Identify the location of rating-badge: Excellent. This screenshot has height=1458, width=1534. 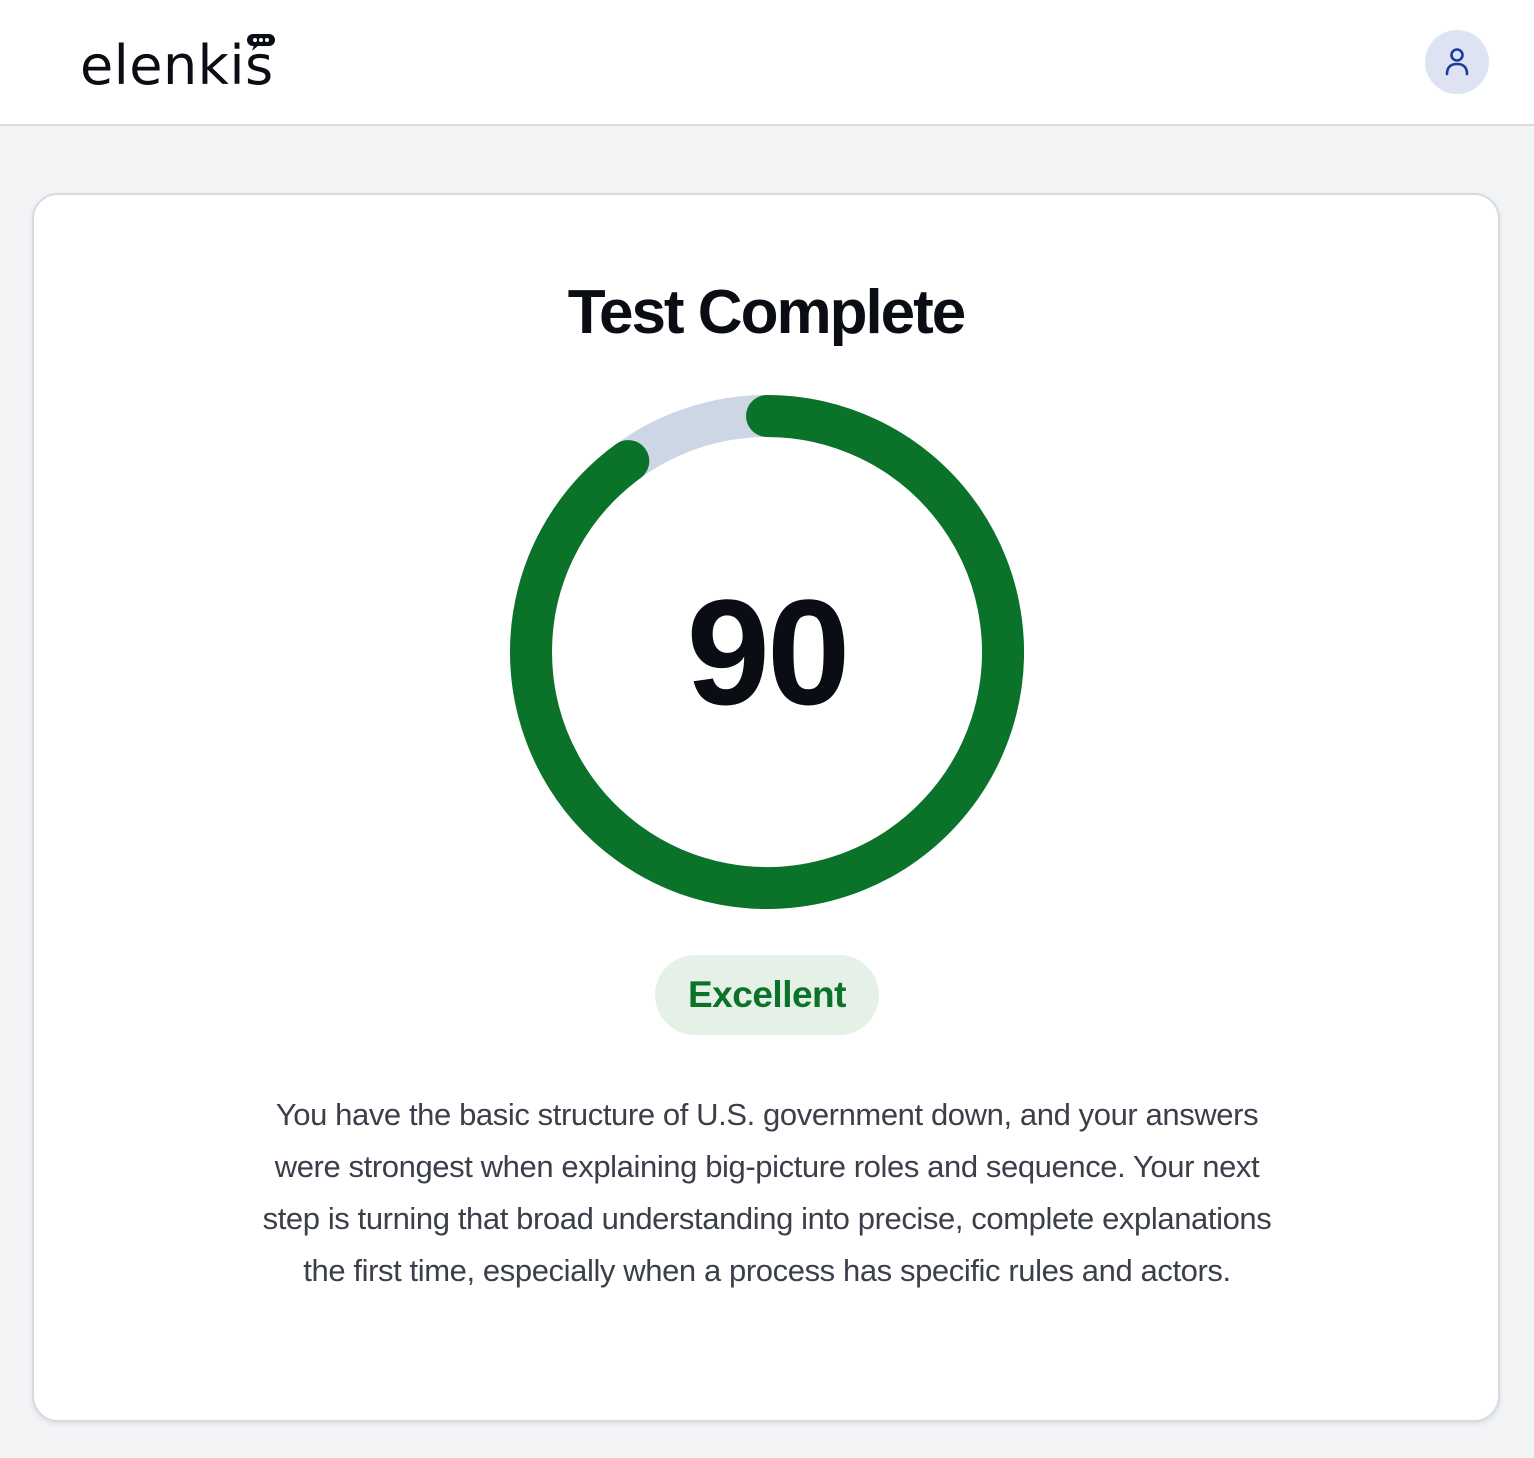
(767, 995).